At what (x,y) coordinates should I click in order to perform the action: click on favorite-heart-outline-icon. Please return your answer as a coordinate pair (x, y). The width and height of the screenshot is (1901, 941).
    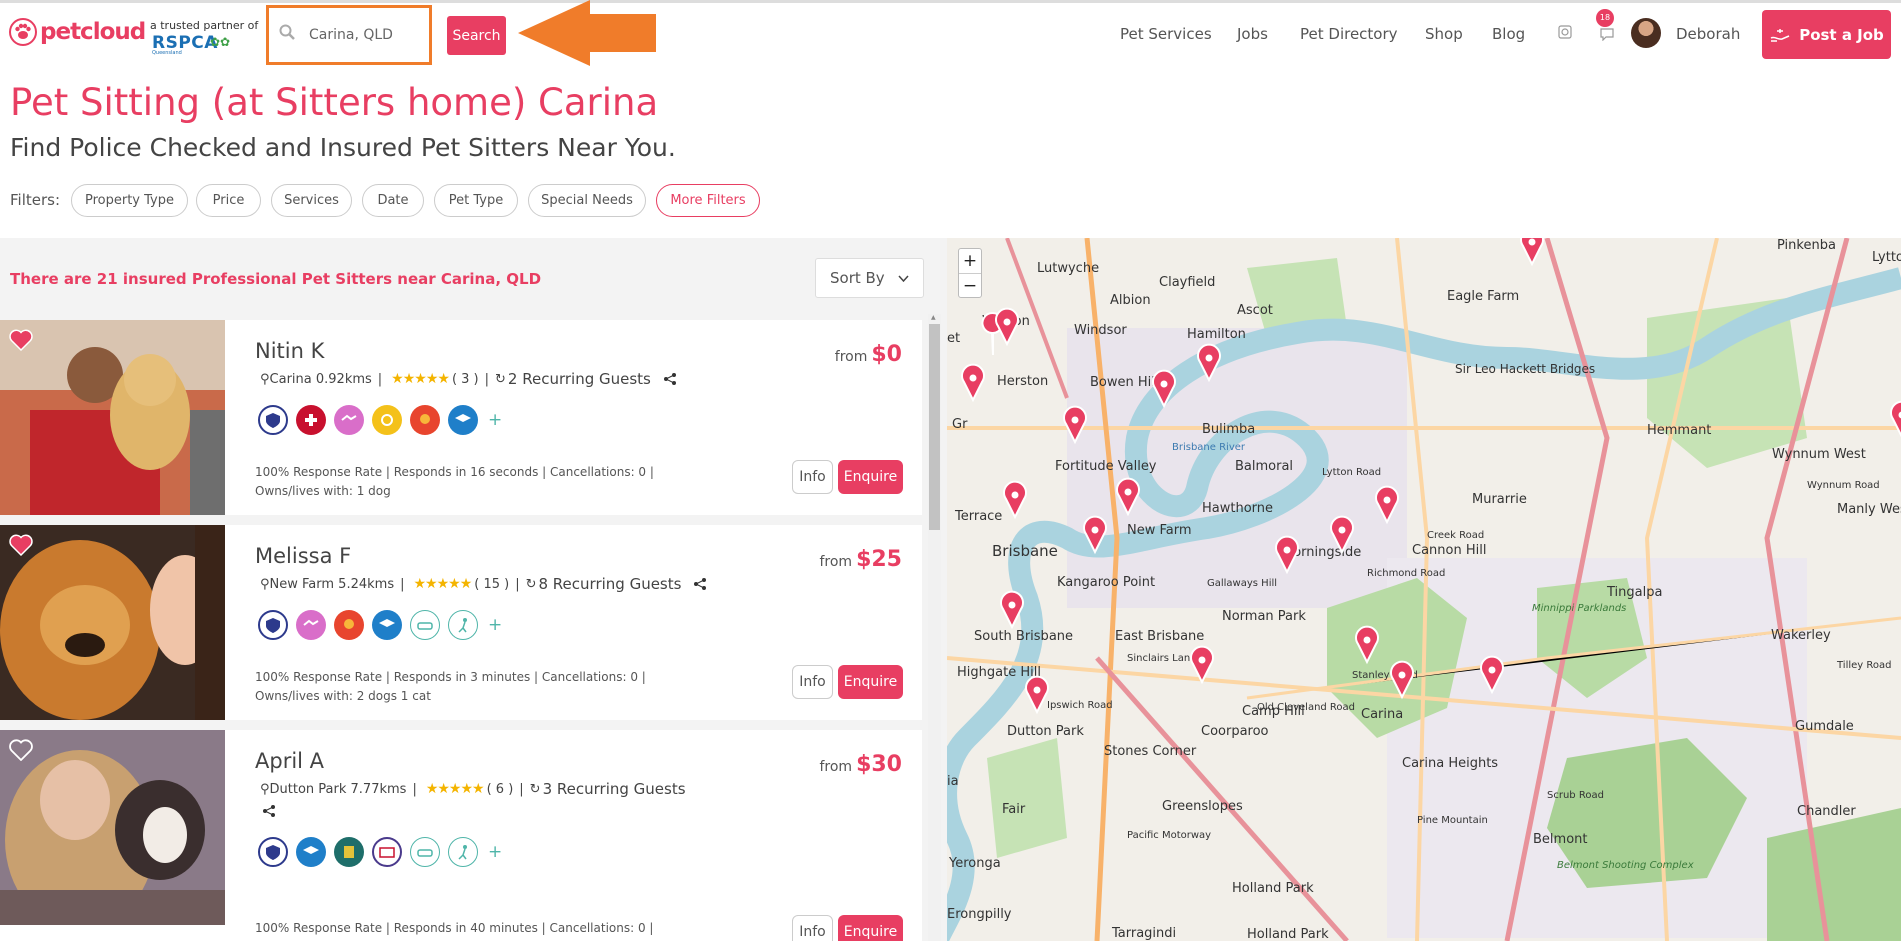
    Looking at the image, I should click on (21, 750).